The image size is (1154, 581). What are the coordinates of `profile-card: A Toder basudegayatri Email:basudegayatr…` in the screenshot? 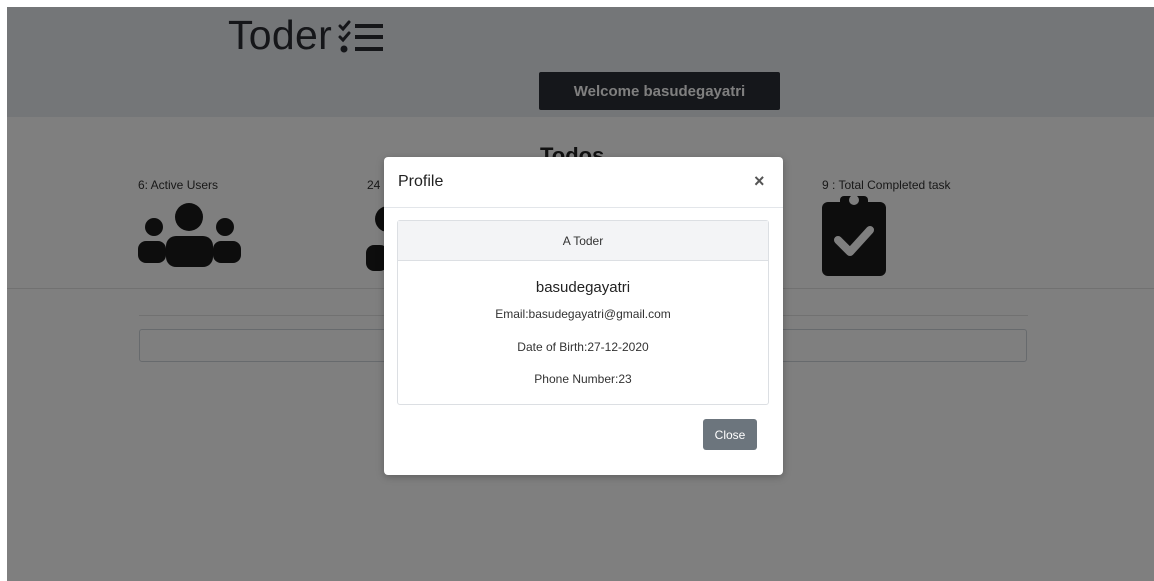 It's located at (583, 312).